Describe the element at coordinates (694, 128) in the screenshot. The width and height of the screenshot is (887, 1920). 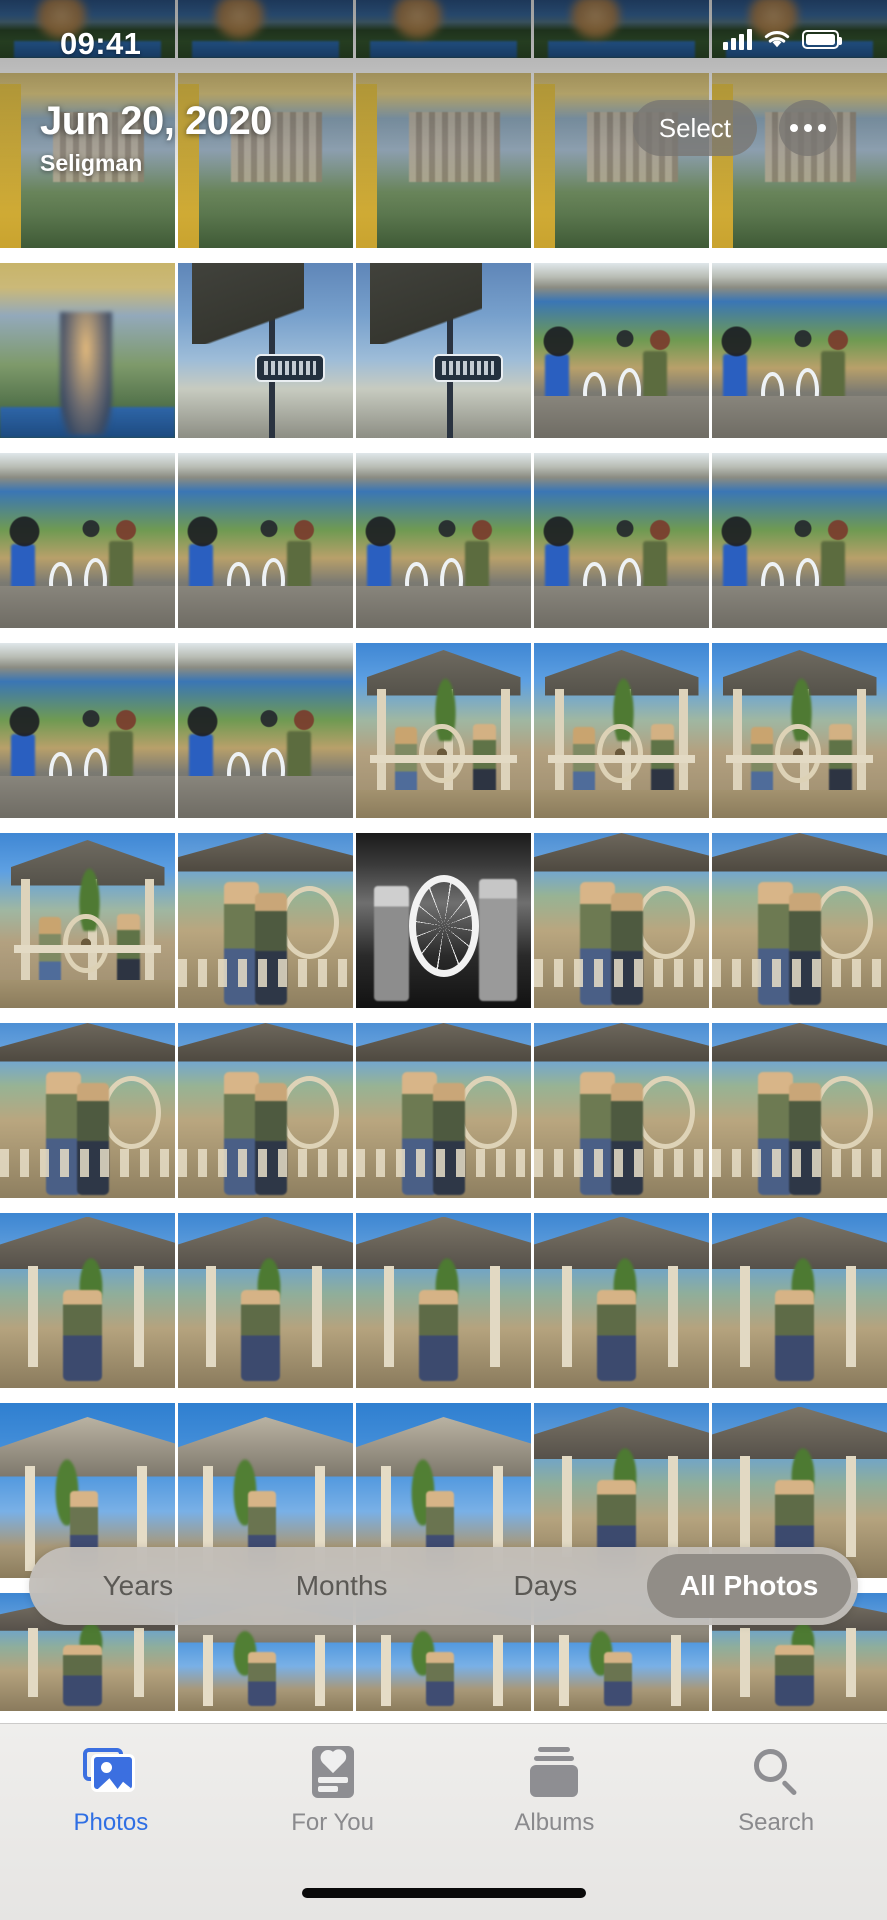
I see `select-button: Select` at that location.